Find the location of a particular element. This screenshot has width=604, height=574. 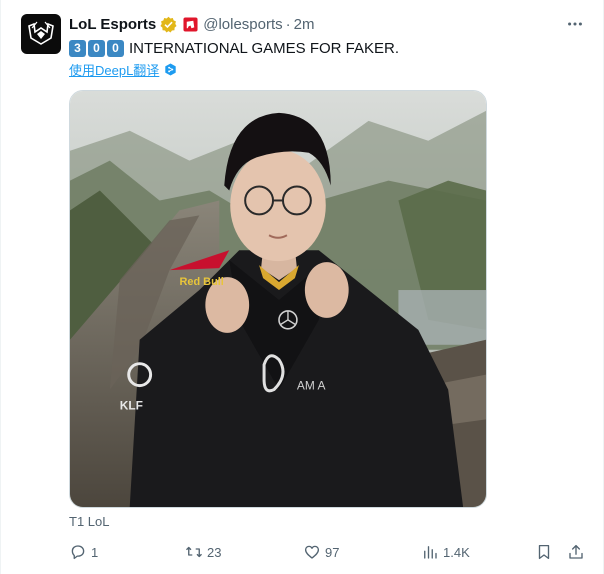

views-button: 1.4K is located at coordinates (445, 552).